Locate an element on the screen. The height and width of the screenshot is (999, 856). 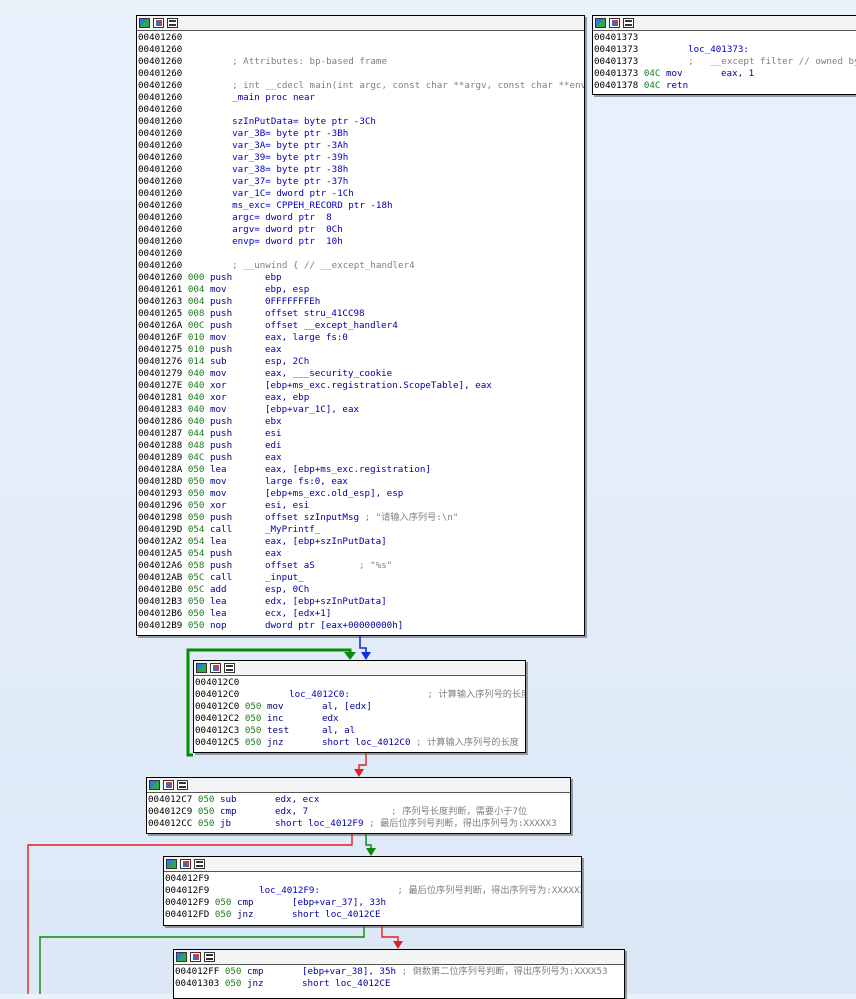
asm-line: 00401263 004 push 0FFFFFFFEh is located at coordinates (361, 302).